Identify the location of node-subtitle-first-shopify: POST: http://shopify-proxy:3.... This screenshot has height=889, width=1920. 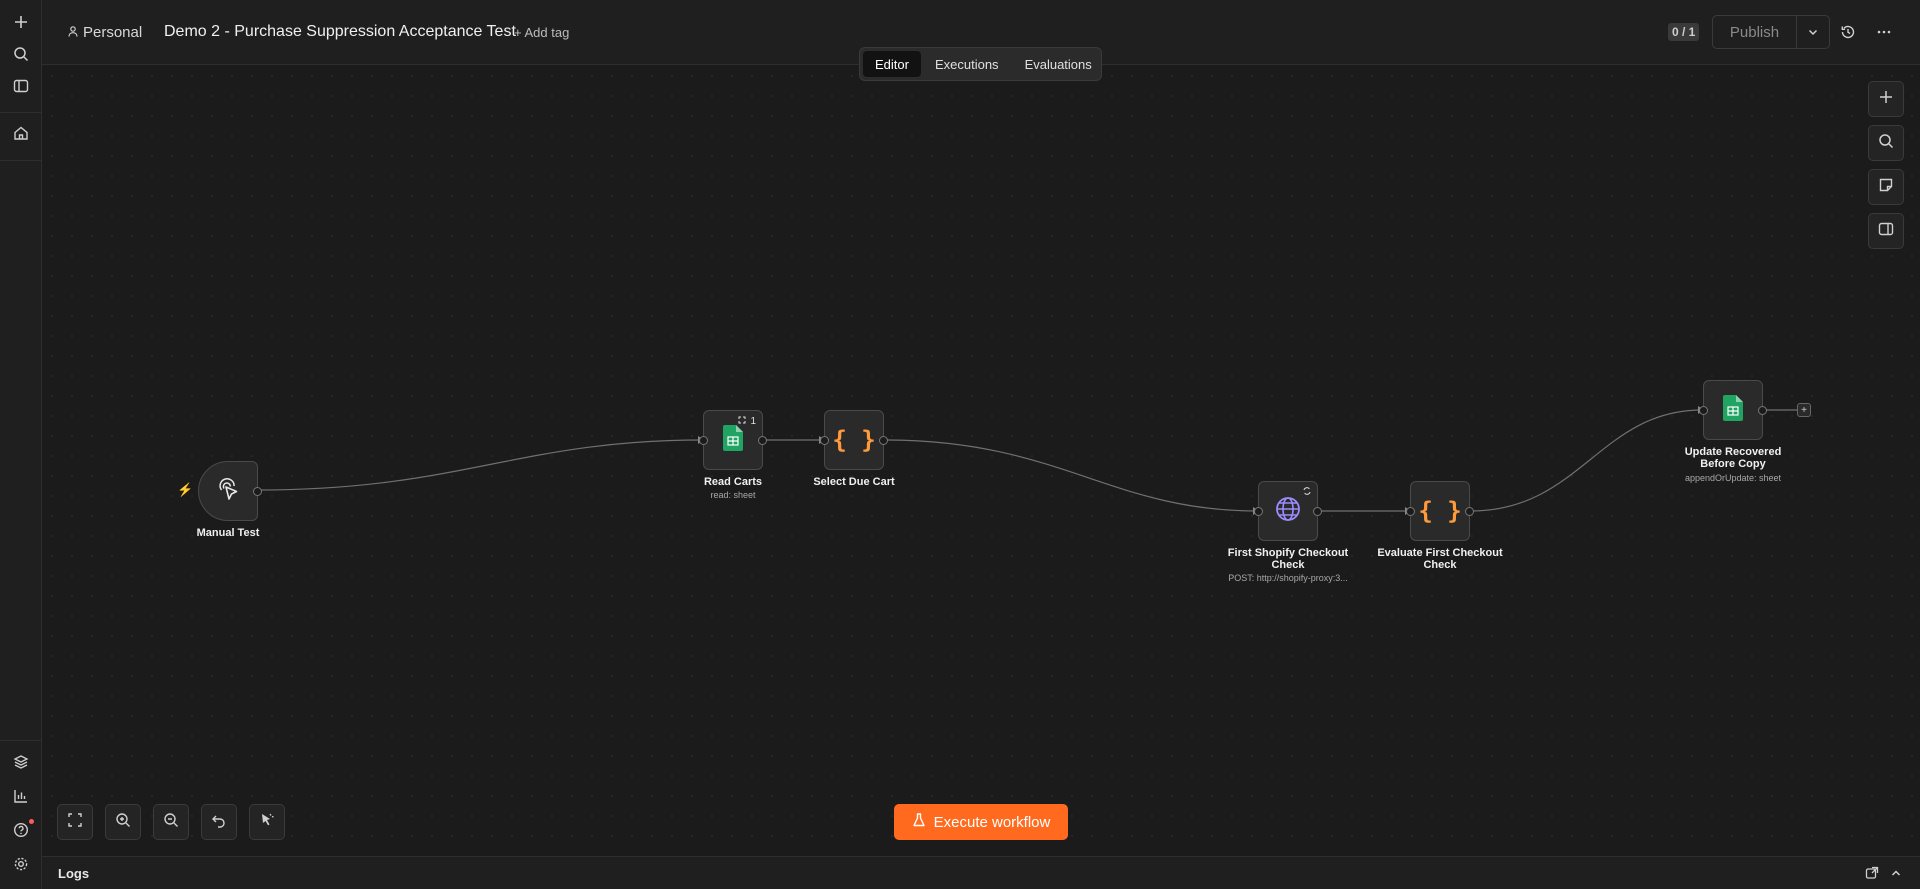
(1288, 578).